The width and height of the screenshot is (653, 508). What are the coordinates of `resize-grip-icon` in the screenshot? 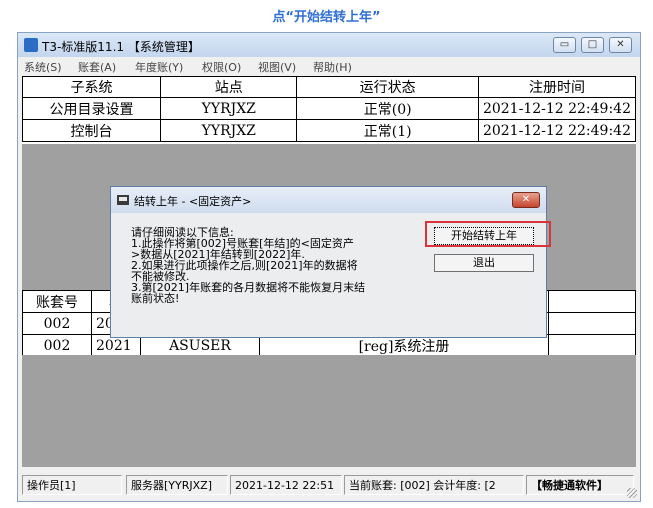 It's located at (632, 493).